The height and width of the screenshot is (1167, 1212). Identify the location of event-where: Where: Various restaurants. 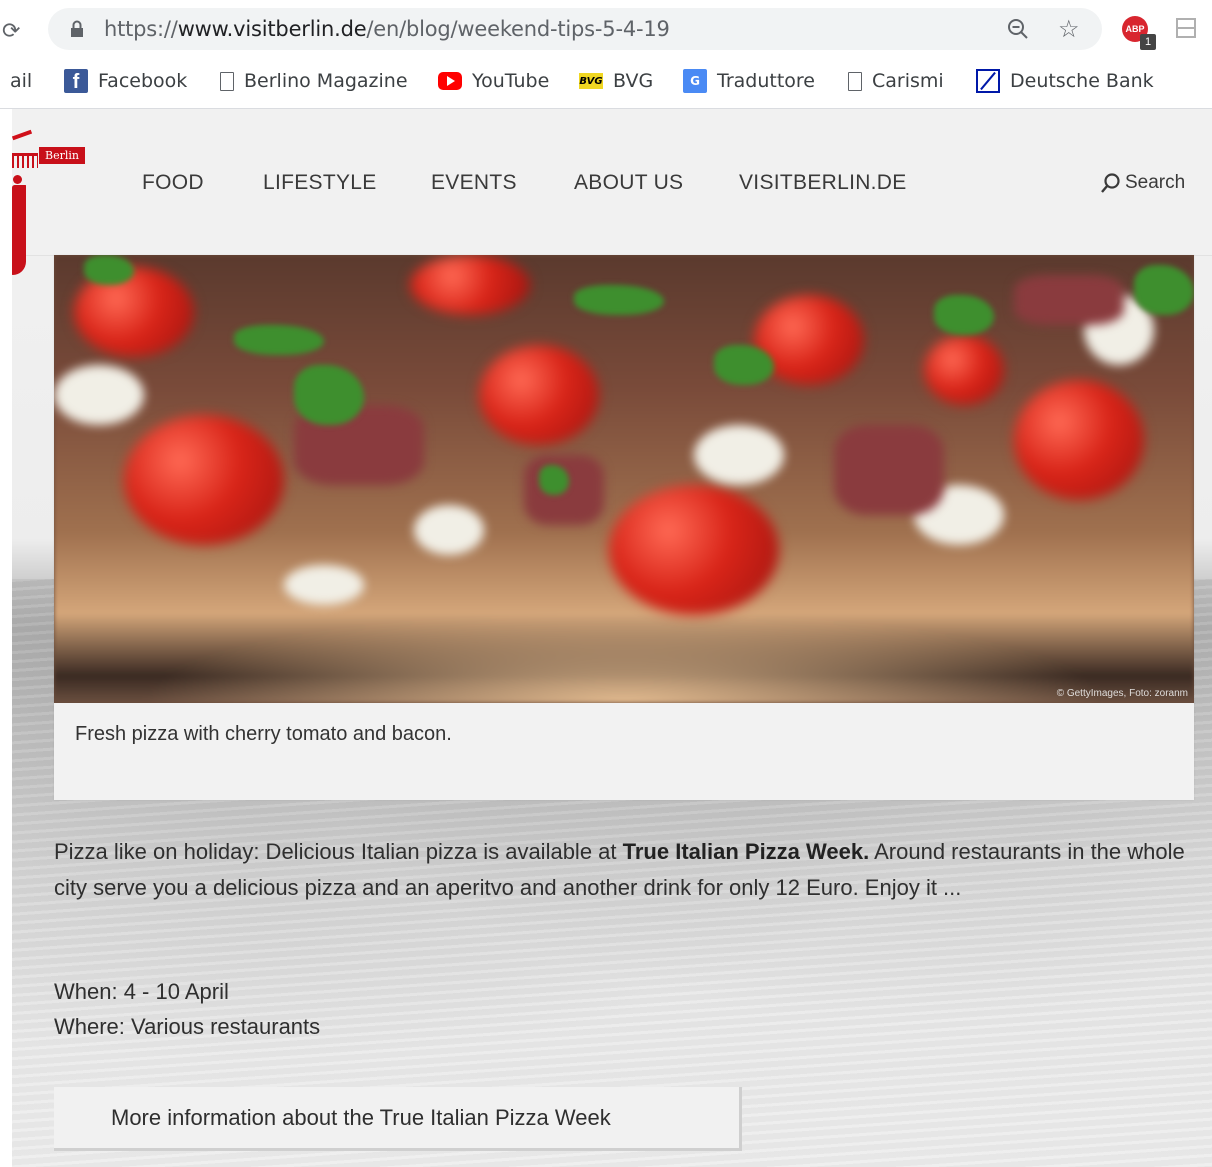
(187, 1026).